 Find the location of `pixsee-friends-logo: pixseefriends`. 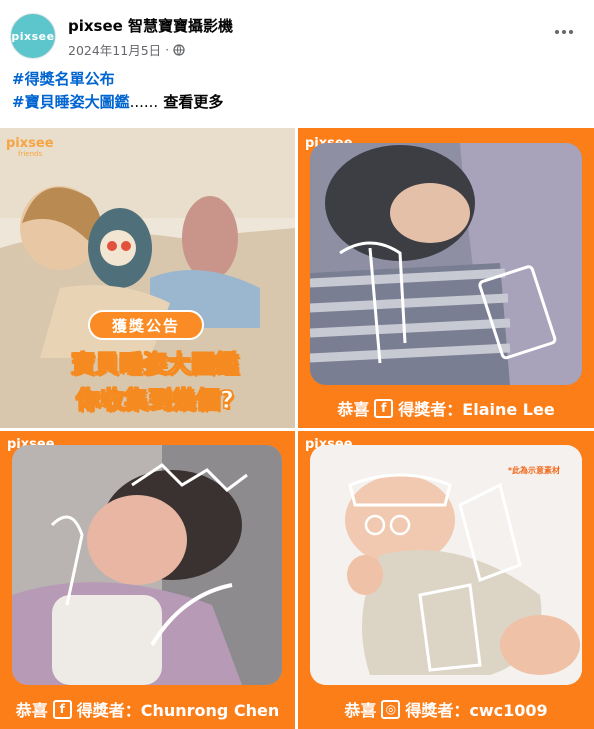

pixsee-friends-logo: pixseefriends is located at coordinates (30, 147).